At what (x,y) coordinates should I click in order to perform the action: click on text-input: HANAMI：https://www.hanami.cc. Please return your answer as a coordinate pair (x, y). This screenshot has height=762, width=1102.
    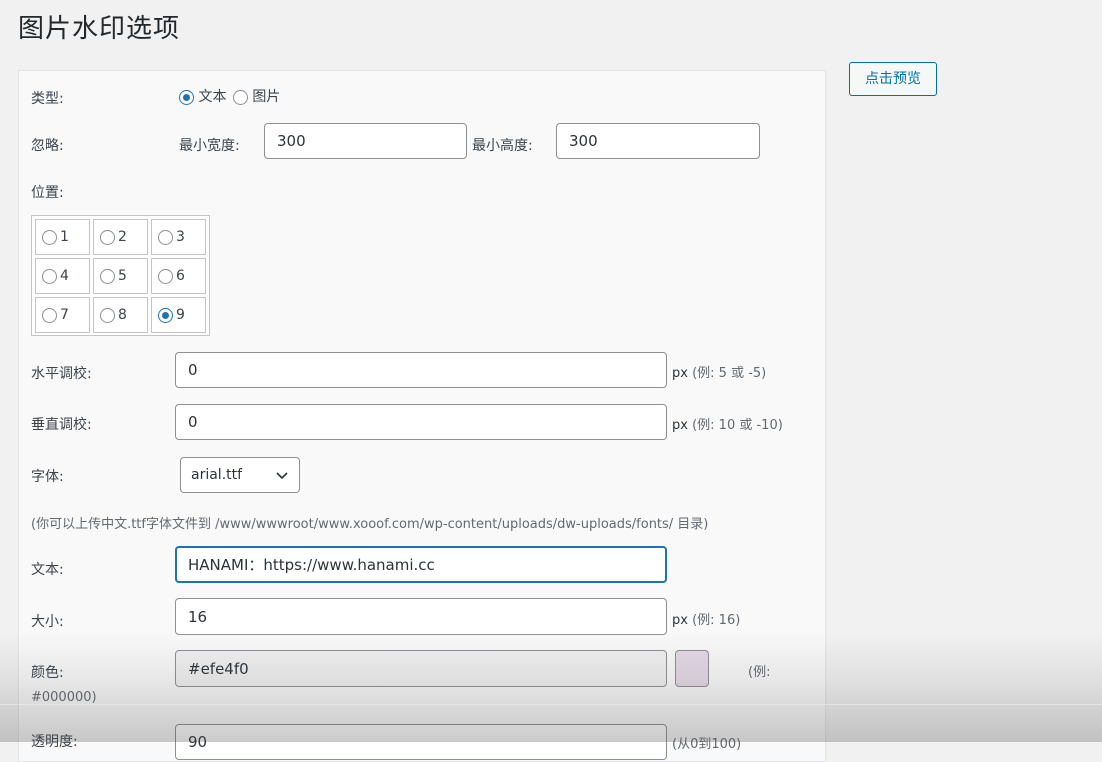
    Looking at the image, I should click on (421, 564).